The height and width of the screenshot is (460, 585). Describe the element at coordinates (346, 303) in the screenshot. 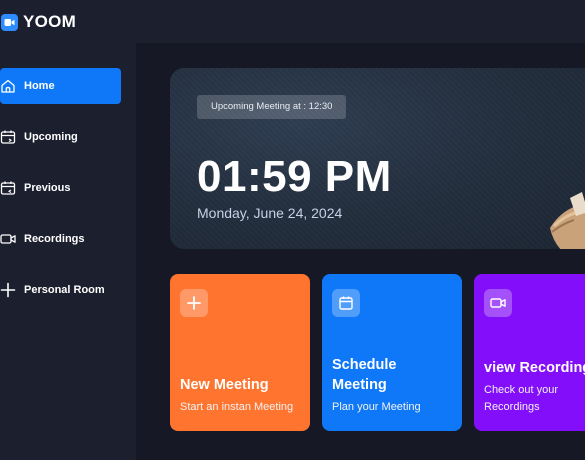

I see `calendar-icon` at that location.